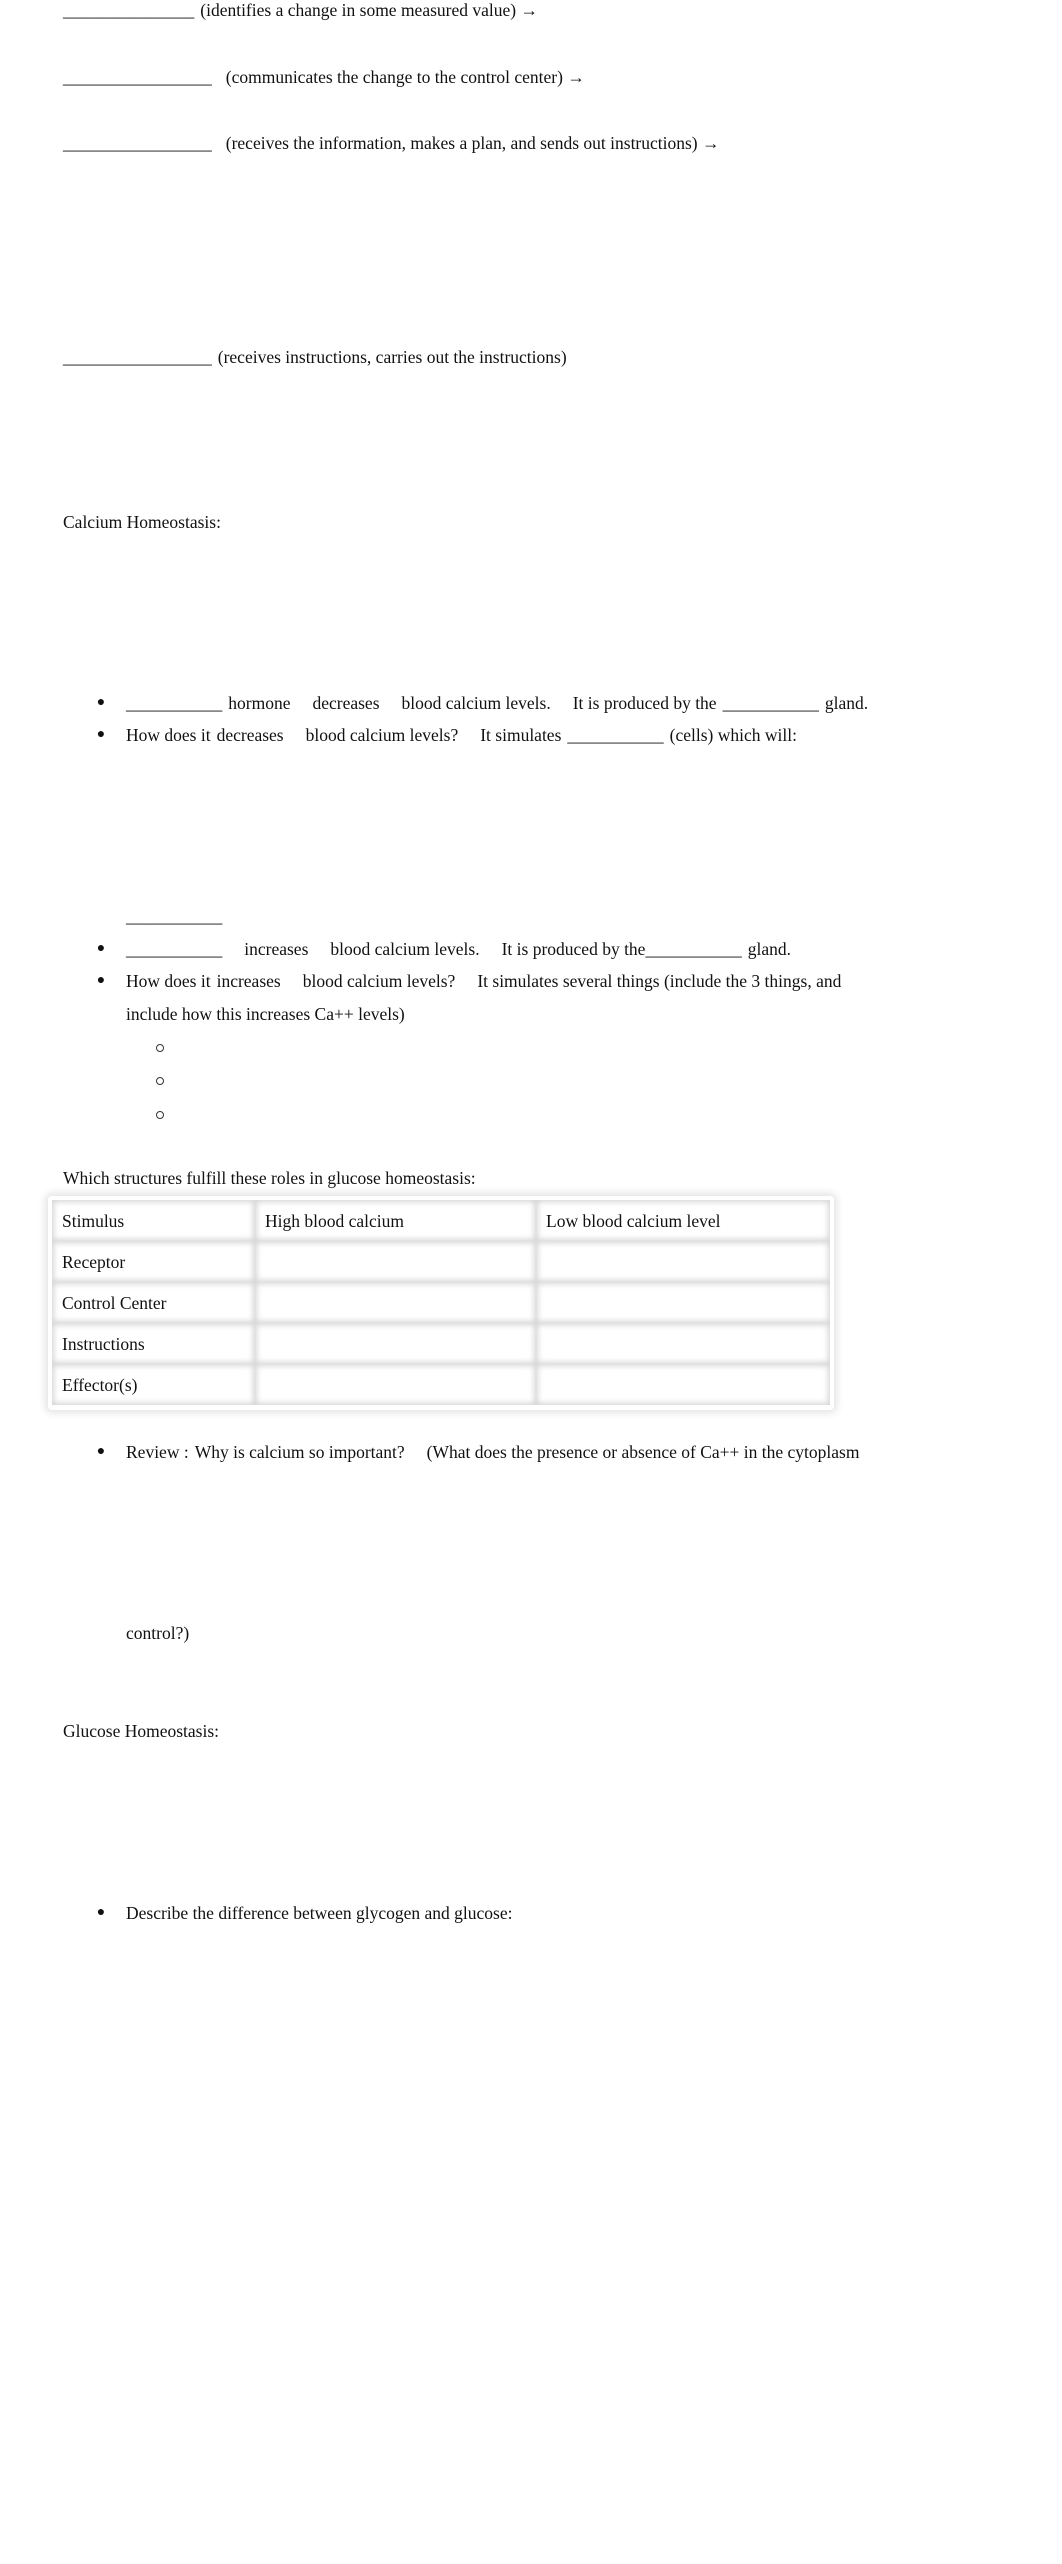 Image resolution: width=1062 pixels, height=2564 pixels. I want to click on table-row: Instructions, so click(441, 1343).